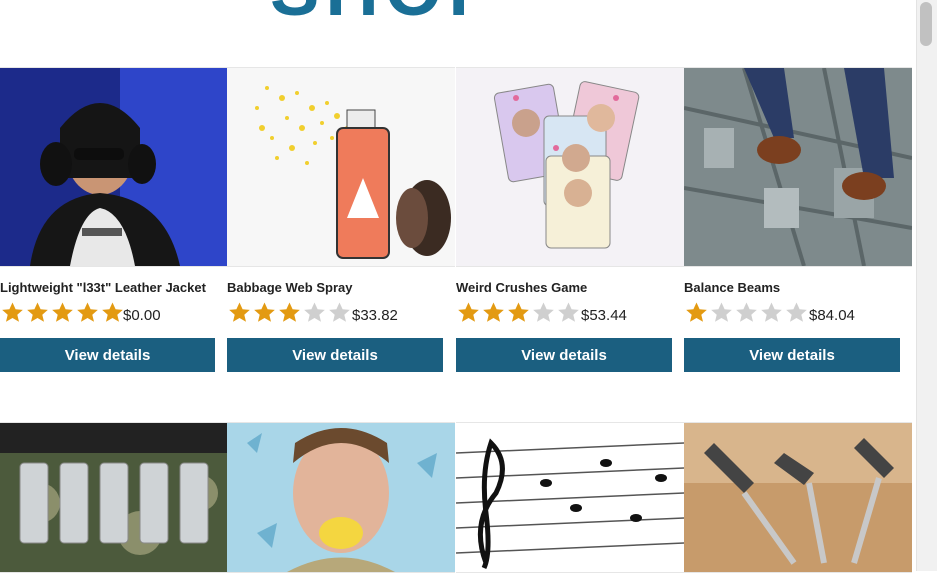  Describe the element at coordinates (832, 315) in the screenshot. I see `product-price: $84.04` at that location.